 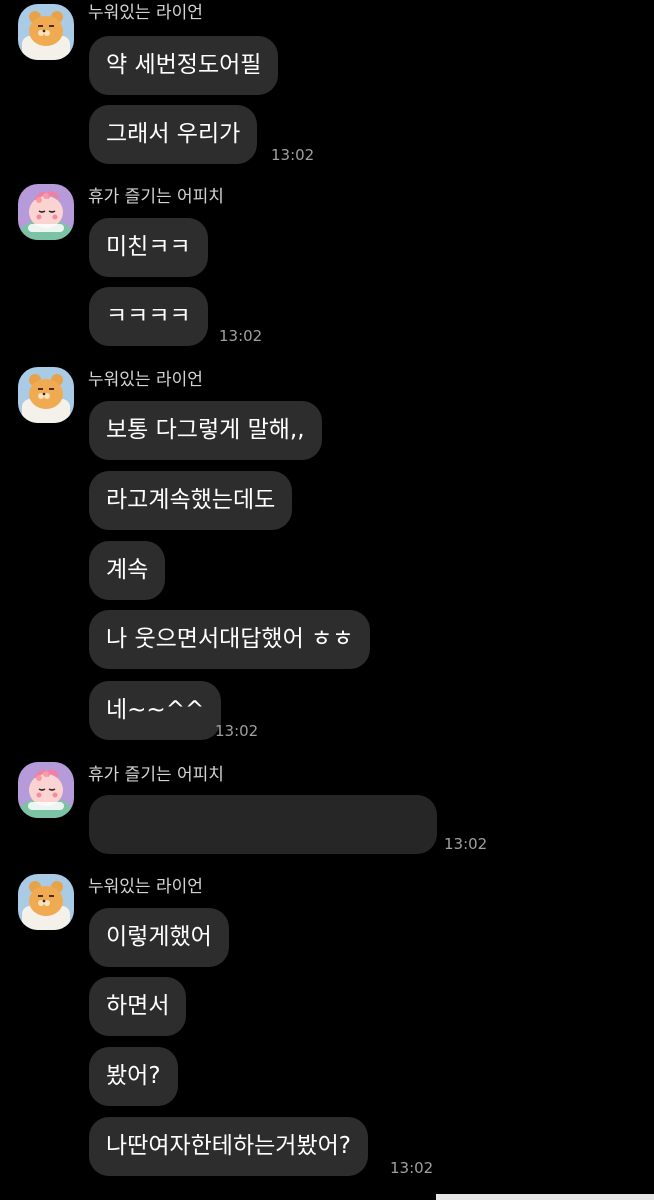 I want to click on message-bubble: 보통 다그렇게 말해,,, so click(x=205, y=430).